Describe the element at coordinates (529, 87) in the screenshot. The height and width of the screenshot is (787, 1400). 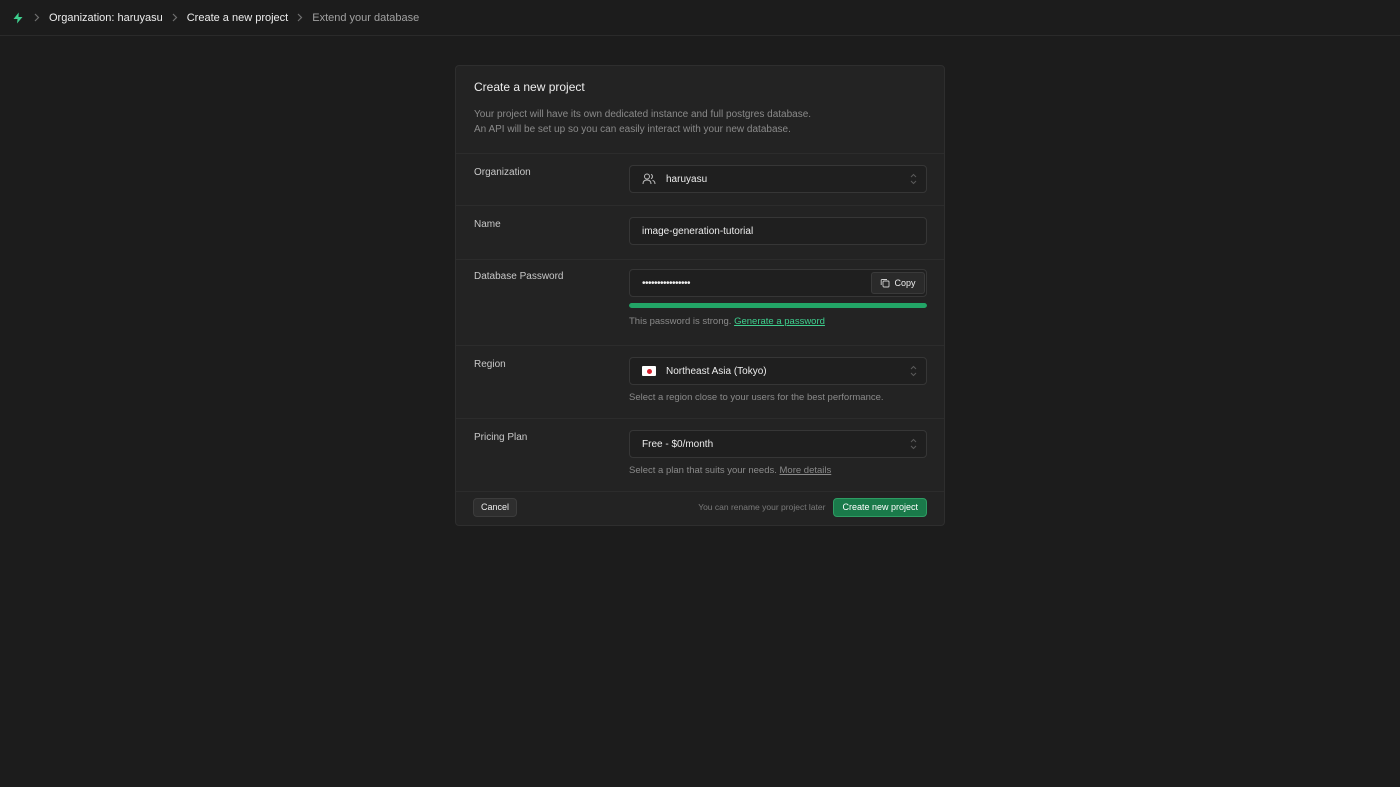
I see `card-title: Create a new project` at that location.